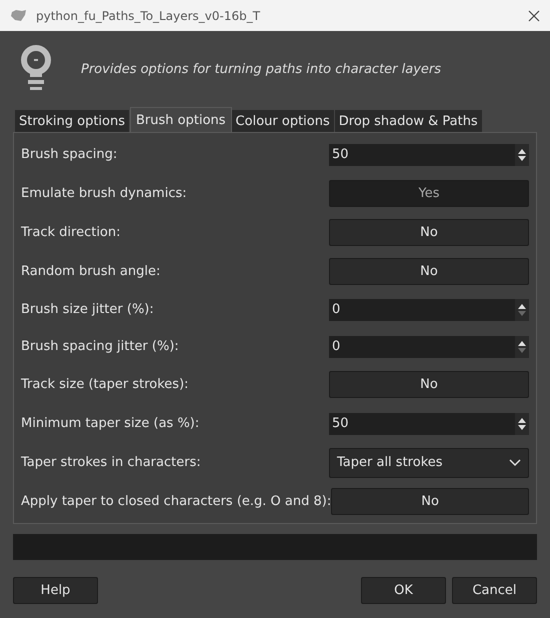 This screenshot has height=618, width=550. What do you see at coordinates (149, 15) in the screenshot?
I see `window-title: python_fu_Paths_To_Layers_v0-16b_T` at bounding box center [149, 15].